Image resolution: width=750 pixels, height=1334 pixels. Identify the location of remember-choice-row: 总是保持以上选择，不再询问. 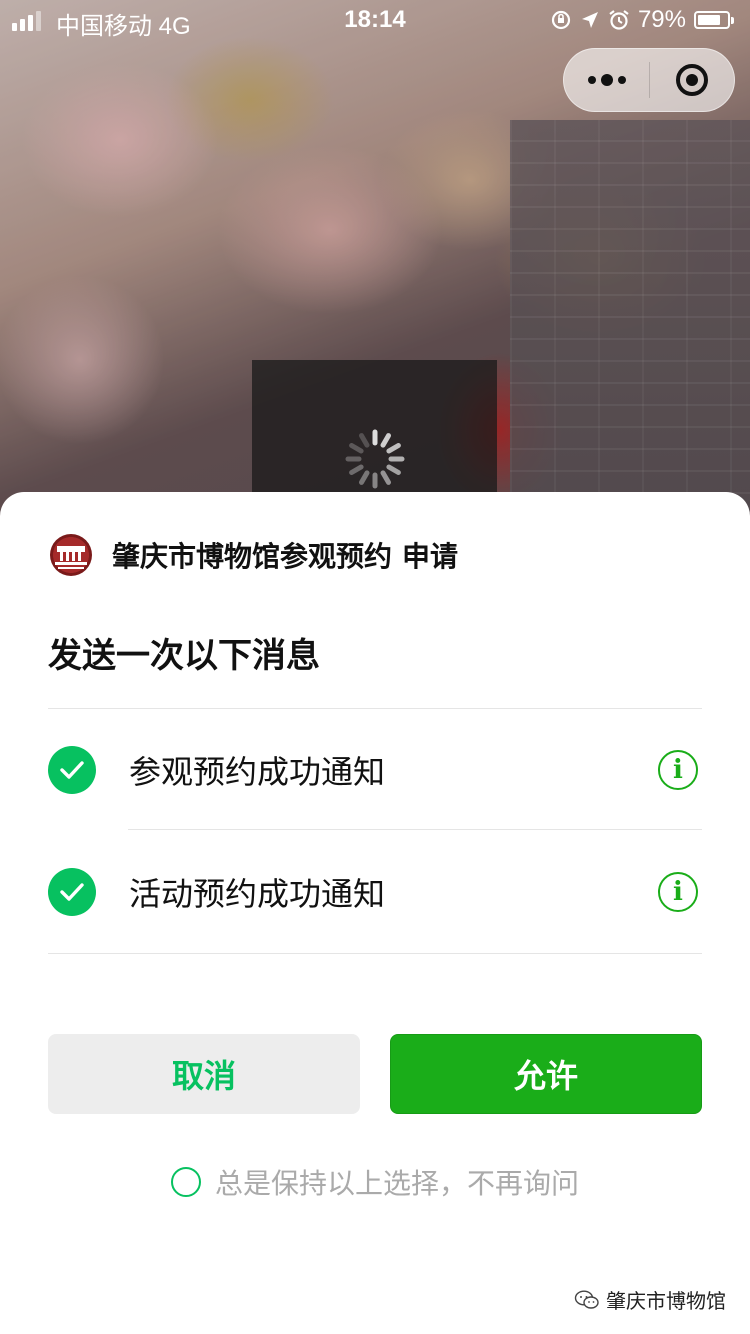
(375, 1182).